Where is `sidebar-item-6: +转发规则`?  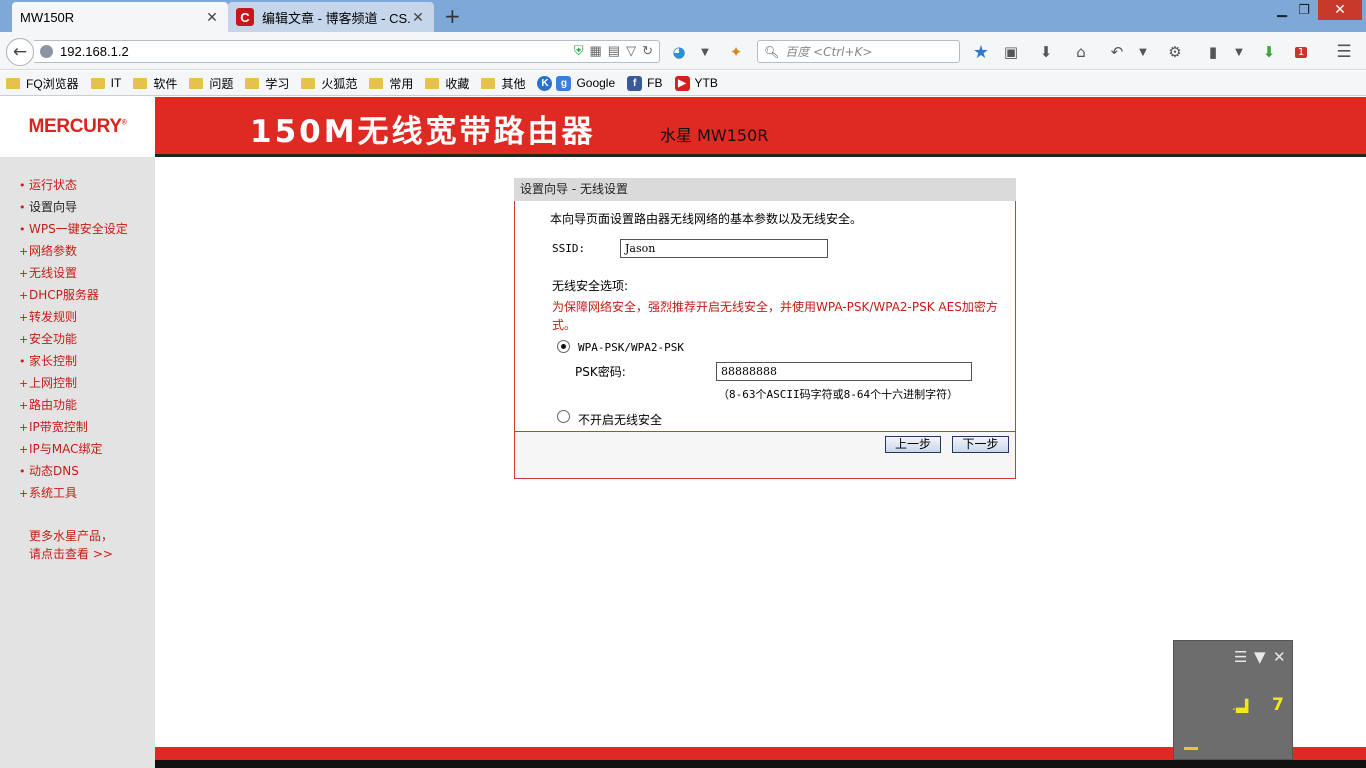
sidebar-item-6: +转发规则 is located at coordinates (48, 316).